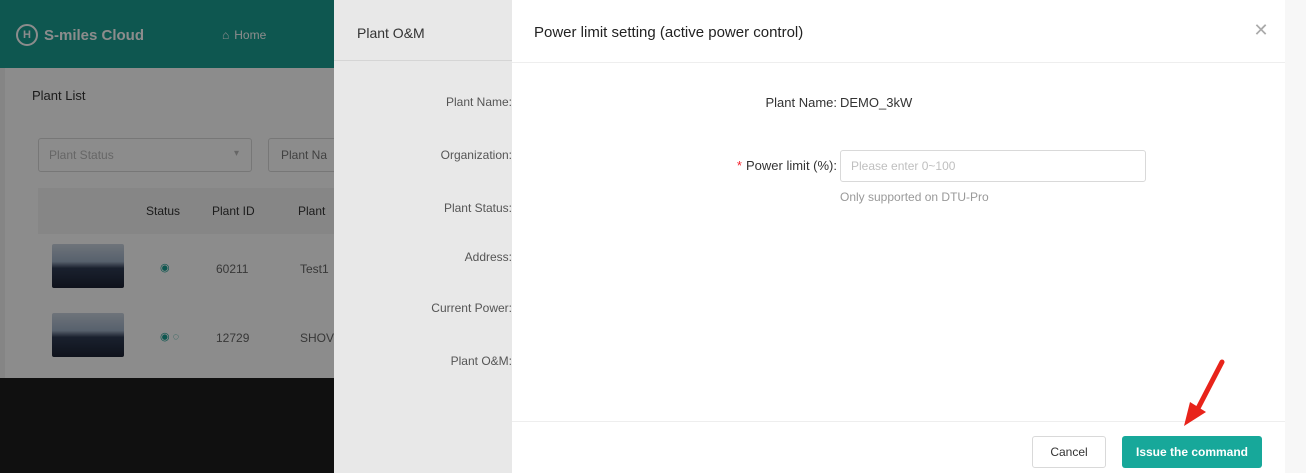  Describe the element at coordinates (481, 361) in the screenshot. I see `field-label-plant-om: Plant O&M:` at that location.